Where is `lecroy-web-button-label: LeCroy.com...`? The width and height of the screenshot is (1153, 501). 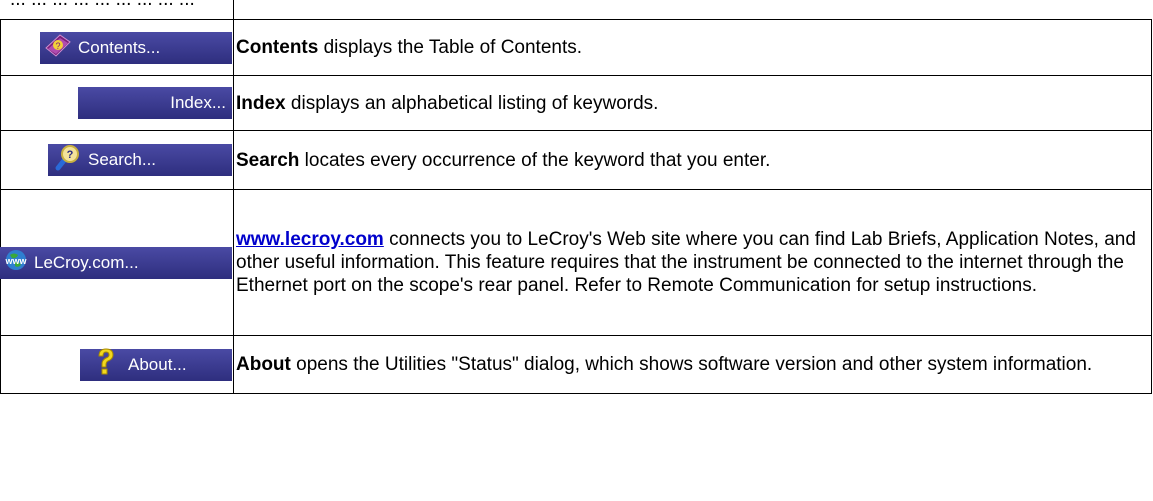
lecroy-web-button-label: LeCroy.com... is located at coordinates (86, 262).